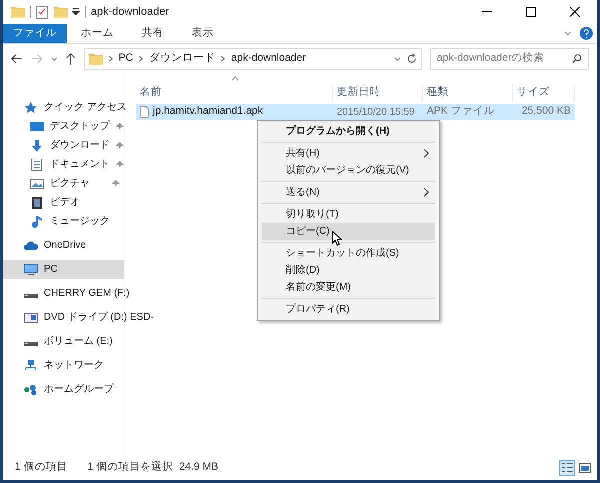 The width and height of the screenshot is (600, 483). What do you see at coordinates (348, 170) in the screenshot?
I see `menu-item: 以前のバージョンの復元(V)` at bounding box center [348, 170].